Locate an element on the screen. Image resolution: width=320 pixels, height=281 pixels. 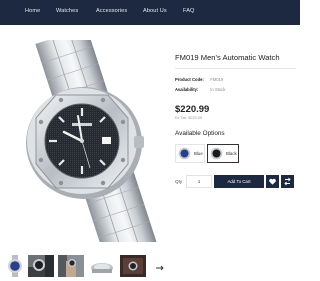
thumbnail-wrist-black is located at coordinates (41, 266).